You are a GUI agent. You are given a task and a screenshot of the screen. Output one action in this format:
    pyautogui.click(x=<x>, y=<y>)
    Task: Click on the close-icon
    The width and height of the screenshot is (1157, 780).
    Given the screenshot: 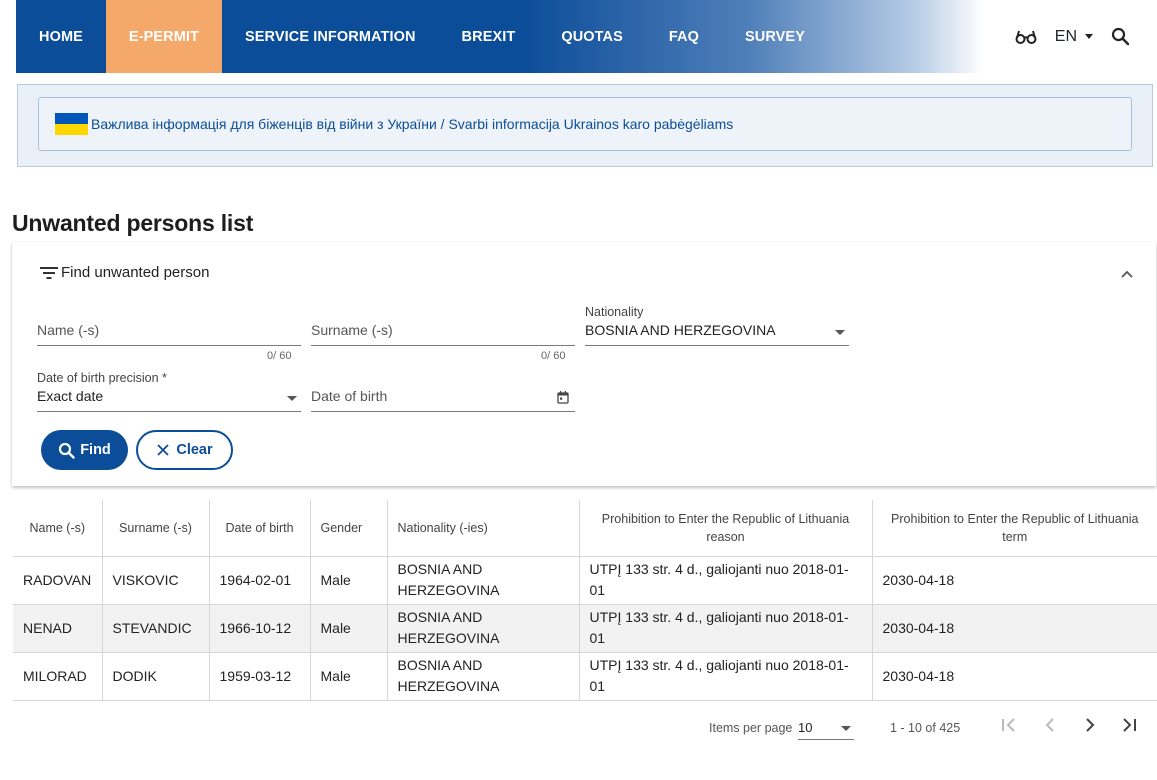 What is the action you would take?
    pyautogui.click(x=163, y=450)
    